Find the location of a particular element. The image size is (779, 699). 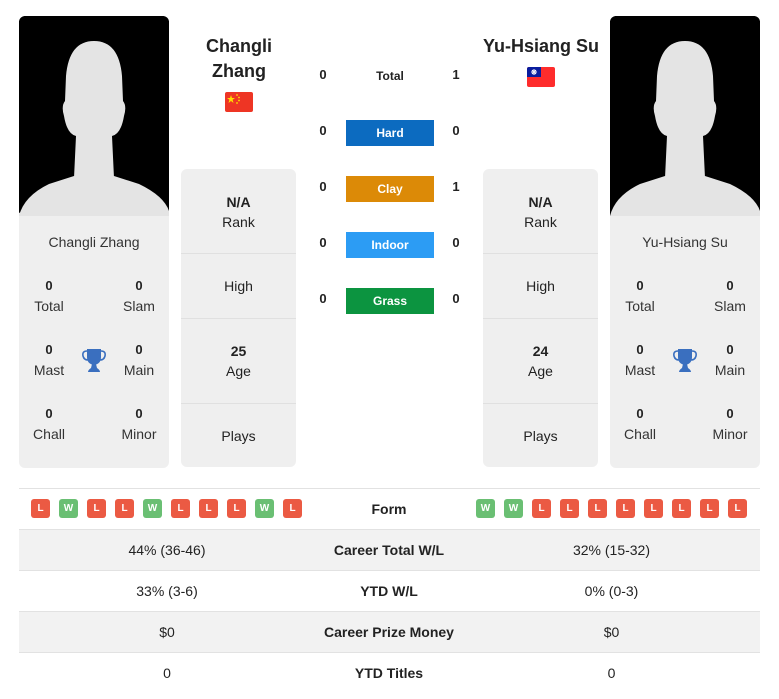

player2-stat-mast: 0 Mast is located at coordinates (640, 360).